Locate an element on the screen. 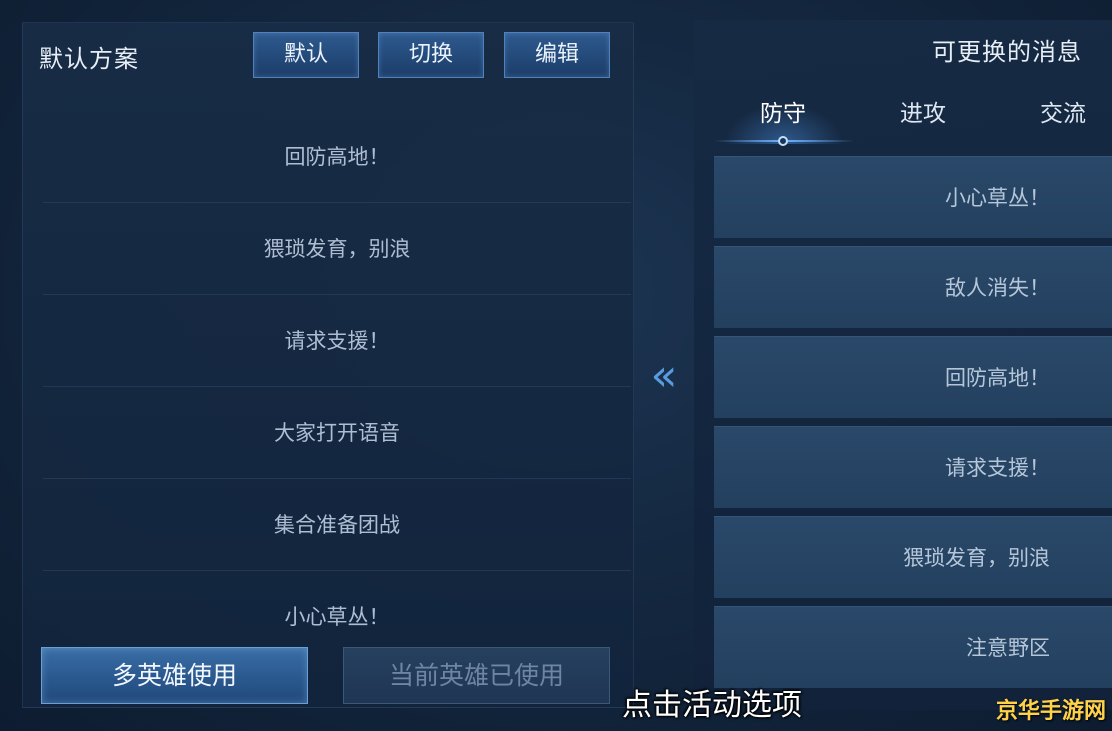  double-chevron-left-icon: « is located at coordinates (664, 376).